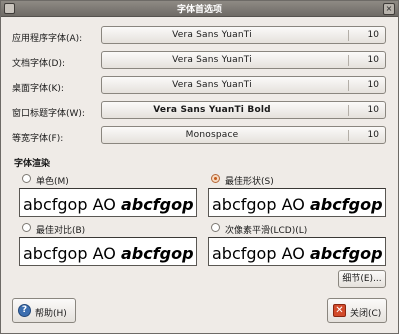 The image size is (399, 334). What do you see at coordinates (366, 314) in the screenshot?
I see `close-button-label: 关闭(C)` at bounding box center [366, 314].